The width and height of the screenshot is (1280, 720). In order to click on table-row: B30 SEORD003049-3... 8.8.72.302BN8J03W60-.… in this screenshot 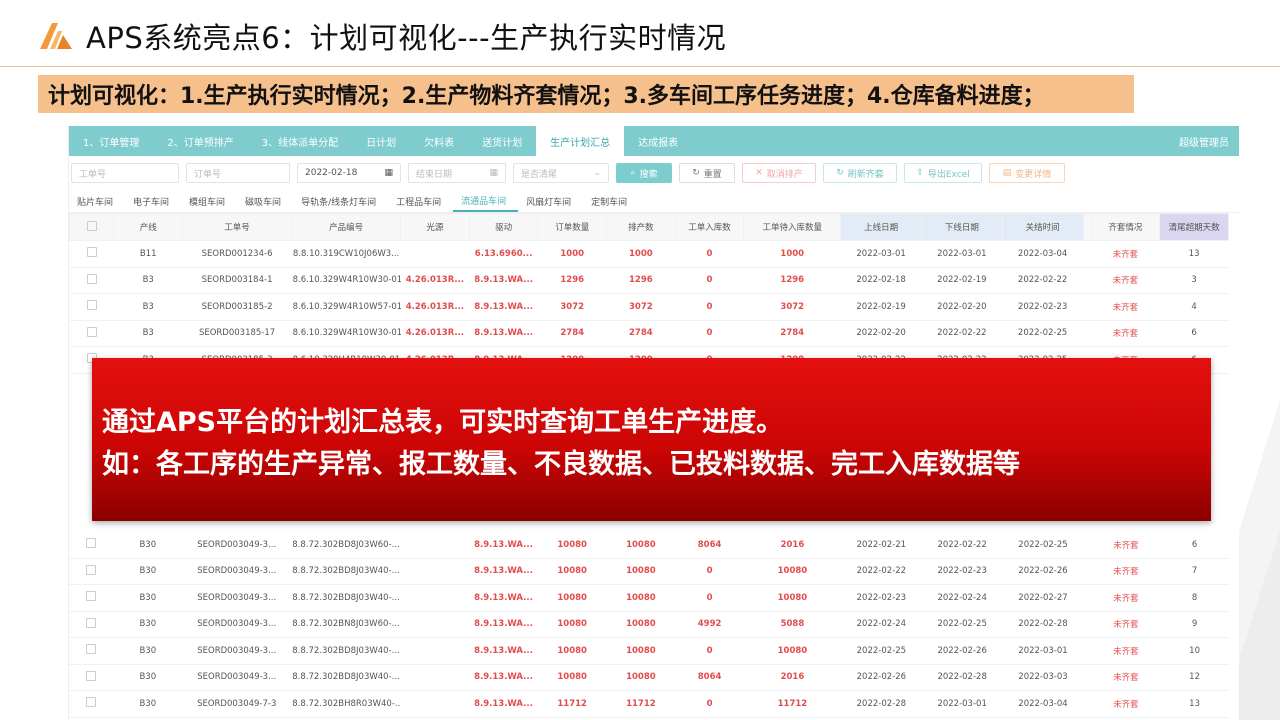, I will do `click(649, 624)`.